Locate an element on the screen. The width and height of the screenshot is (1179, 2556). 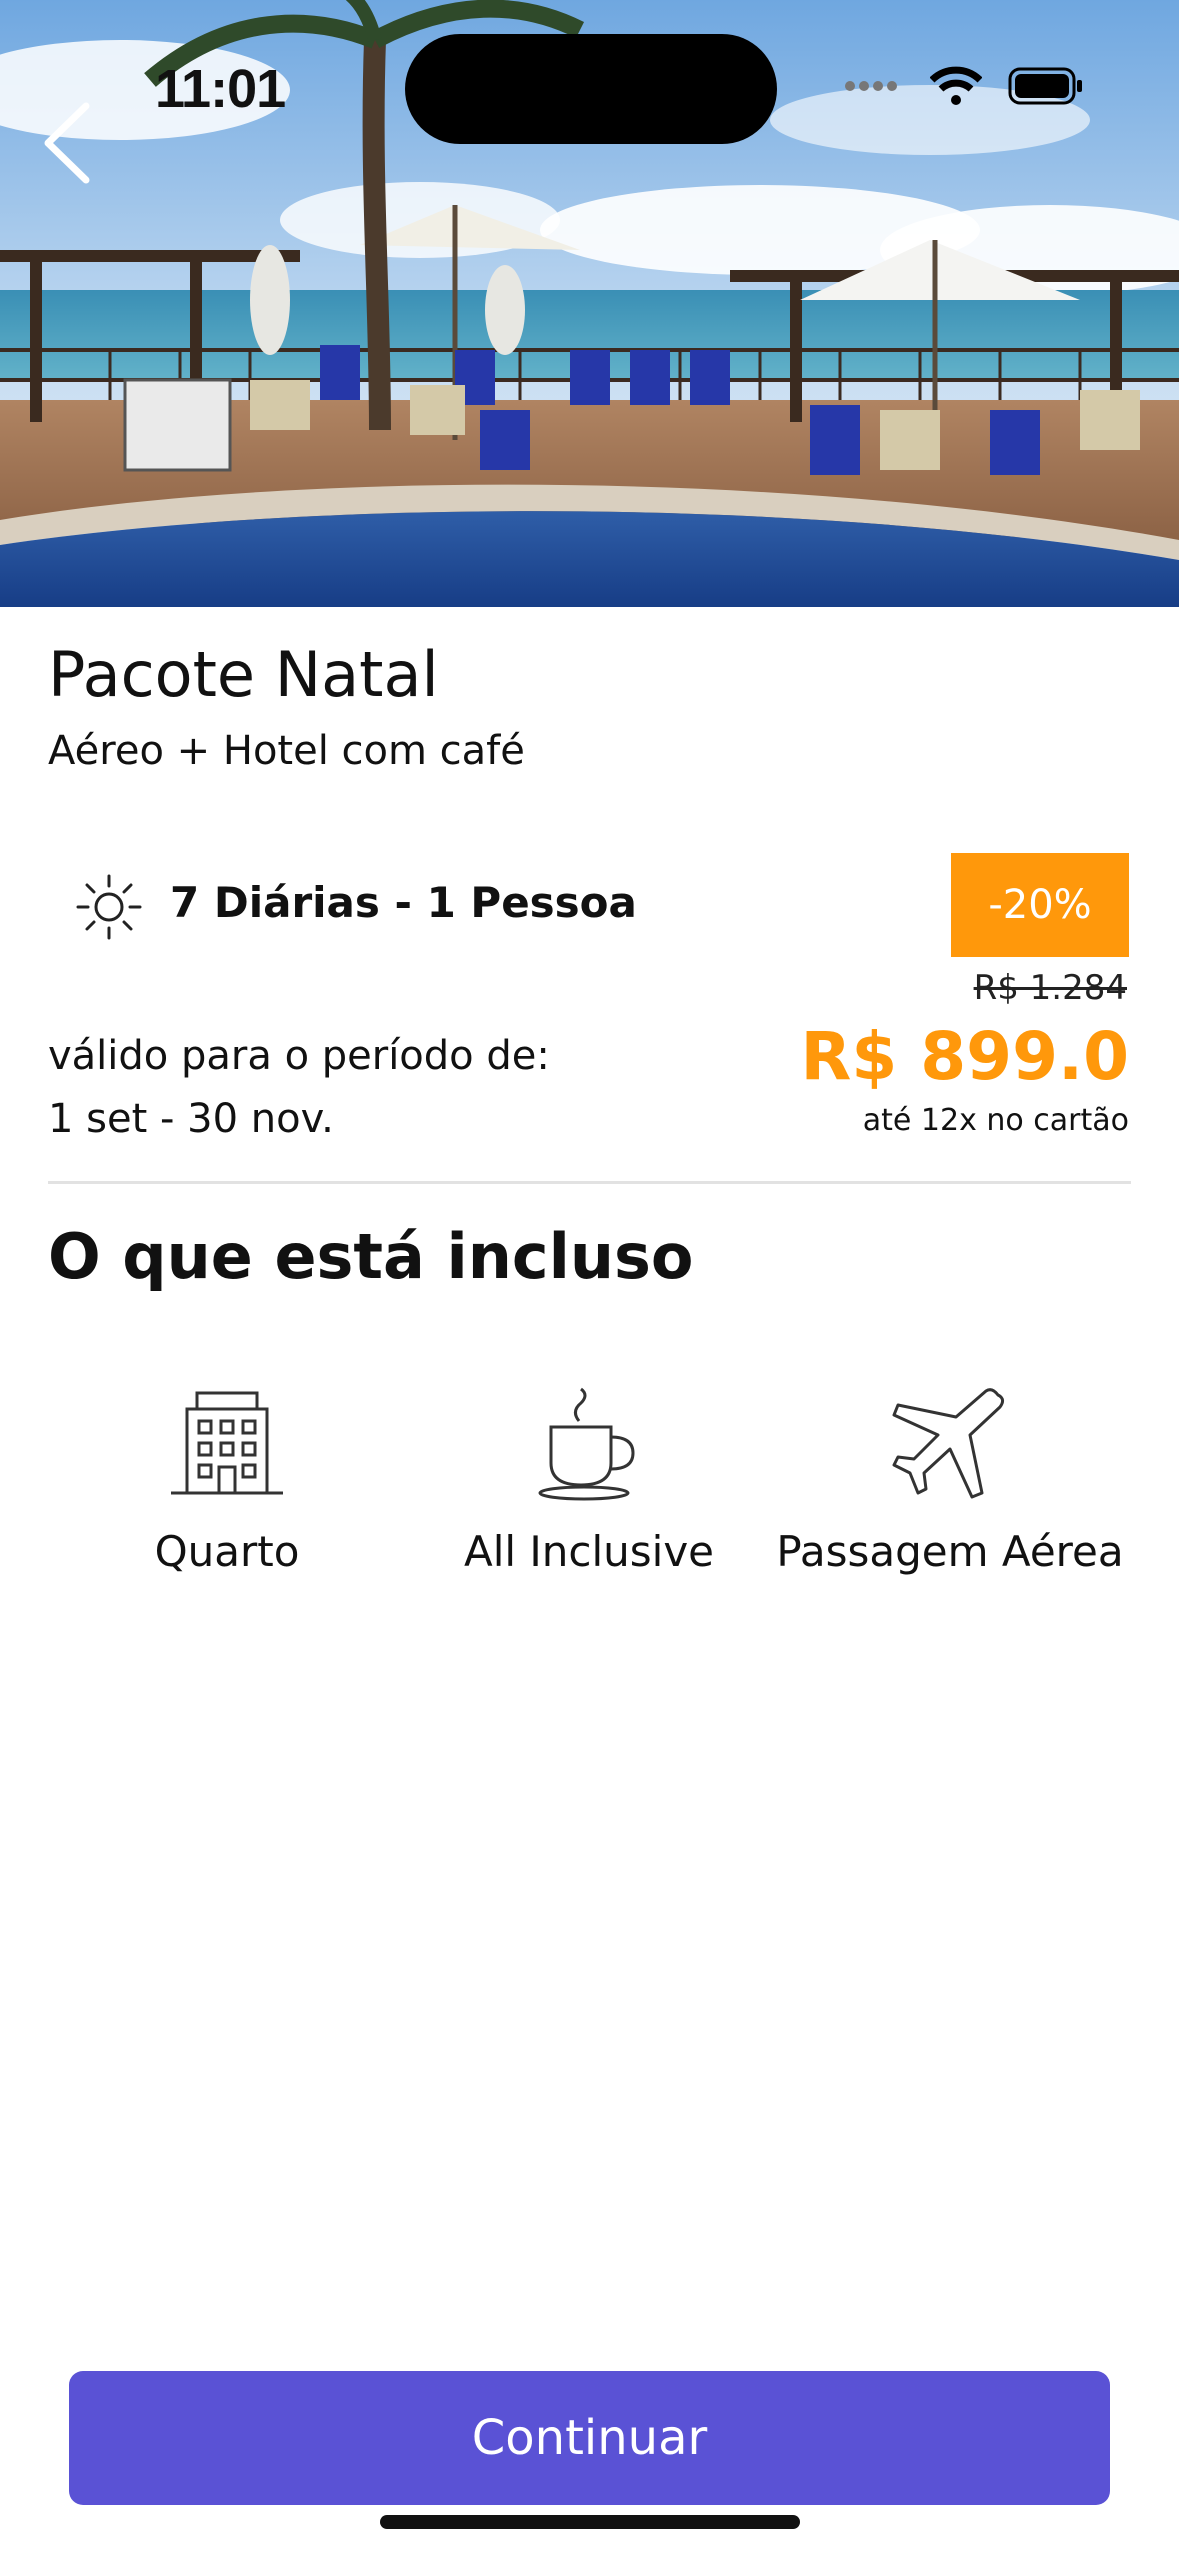
chevron-left-icon is located at coordinates (67, 143).